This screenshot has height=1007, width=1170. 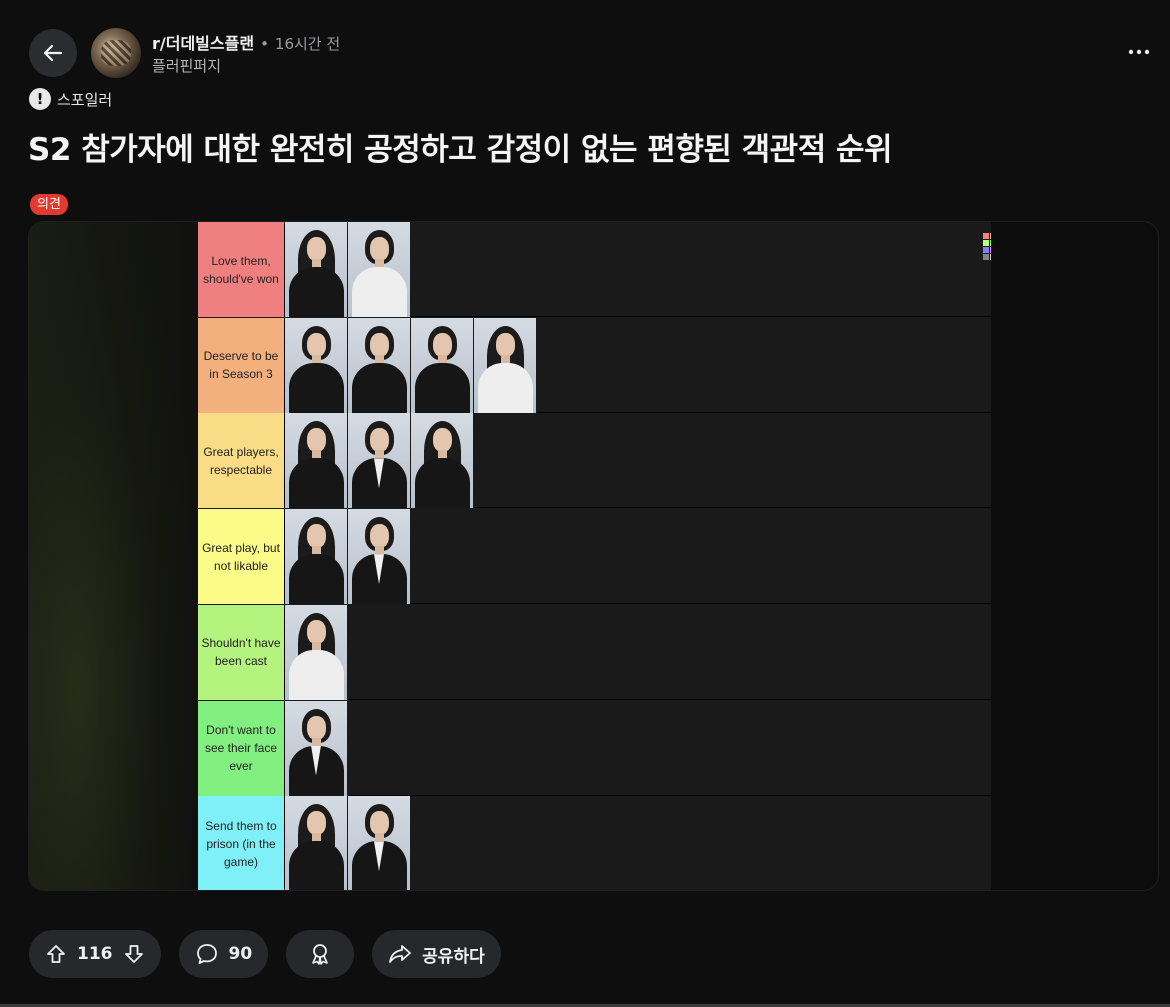 I want to click on post-title: S2 참가자에 대한 완전히 공정하고 감정이 없는 편향된 객관적 순위, so click(x=460, y=150).